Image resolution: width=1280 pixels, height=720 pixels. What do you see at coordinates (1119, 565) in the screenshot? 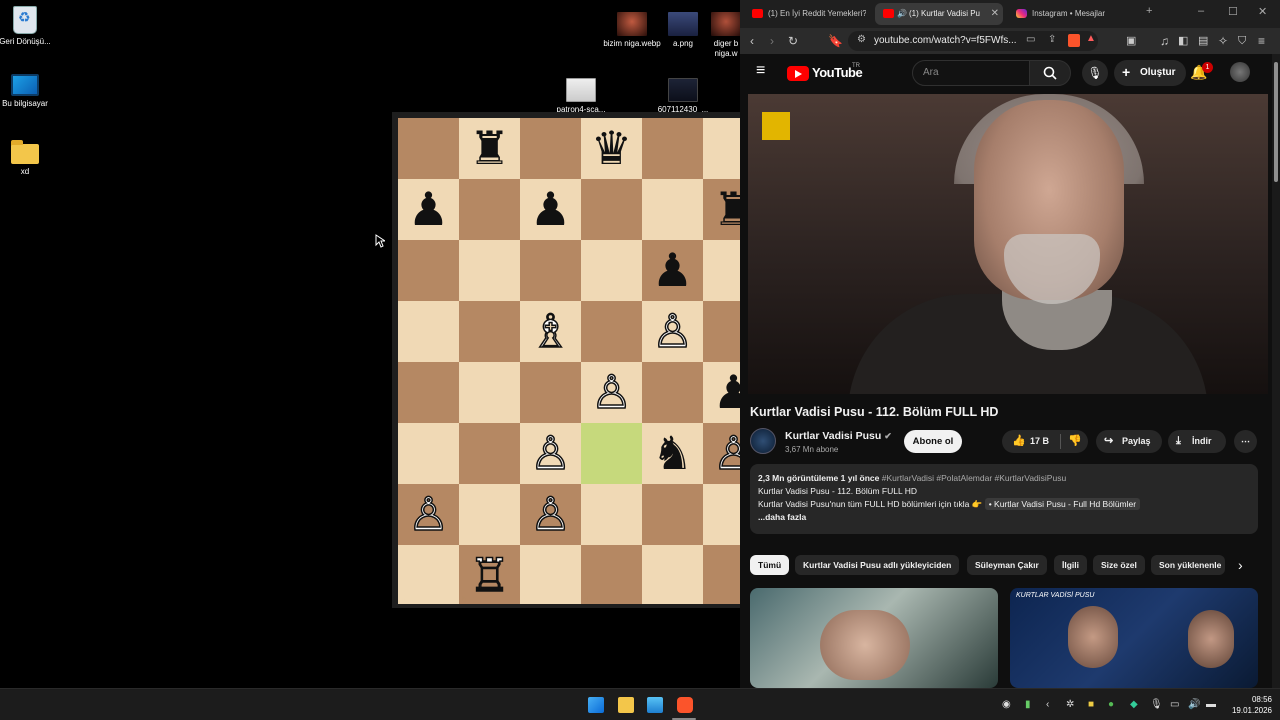
I see `chip-for-you: Size özel` at bounding box center [1119, 565].